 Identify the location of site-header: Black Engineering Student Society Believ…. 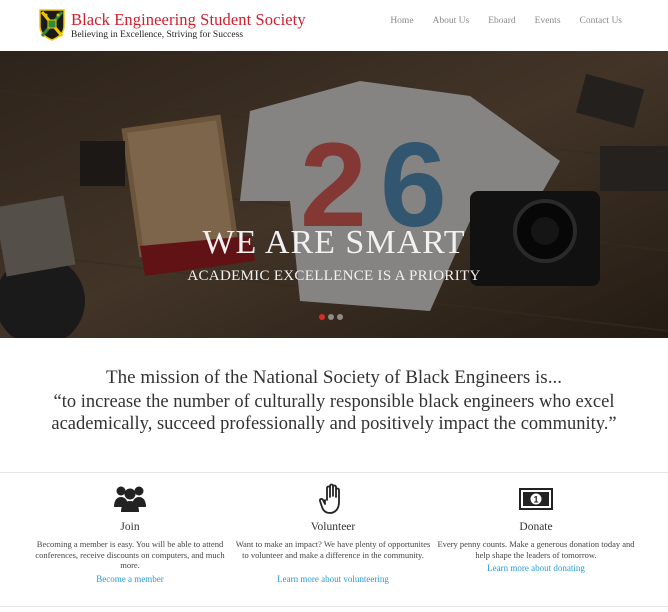
(334, 25).